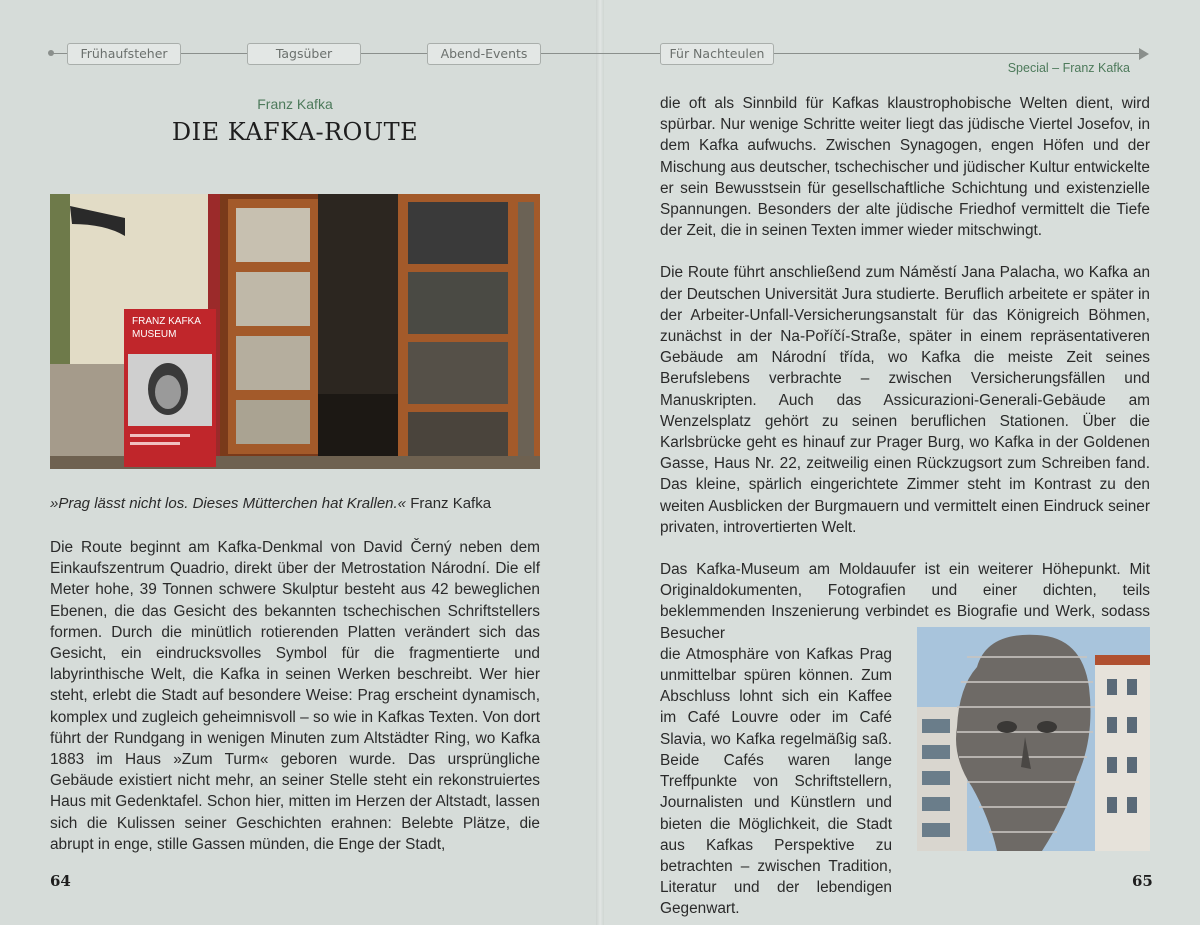 This screenshot has height=925, width=1200. I want to click on sign-text-line2: MUSEUM, so click(154, 334).